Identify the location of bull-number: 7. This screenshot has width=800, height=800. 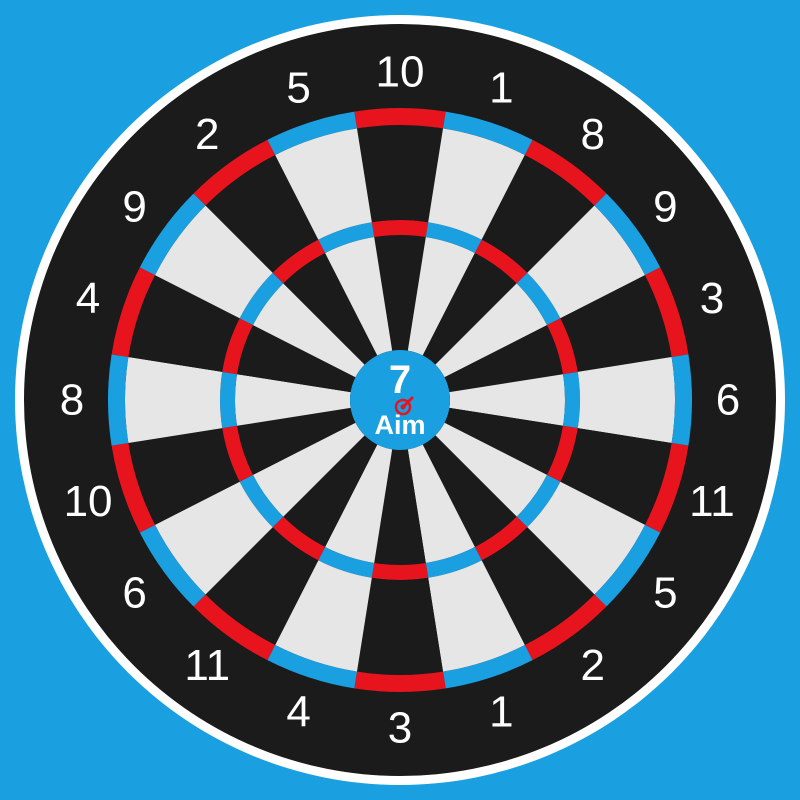
(400, 380).